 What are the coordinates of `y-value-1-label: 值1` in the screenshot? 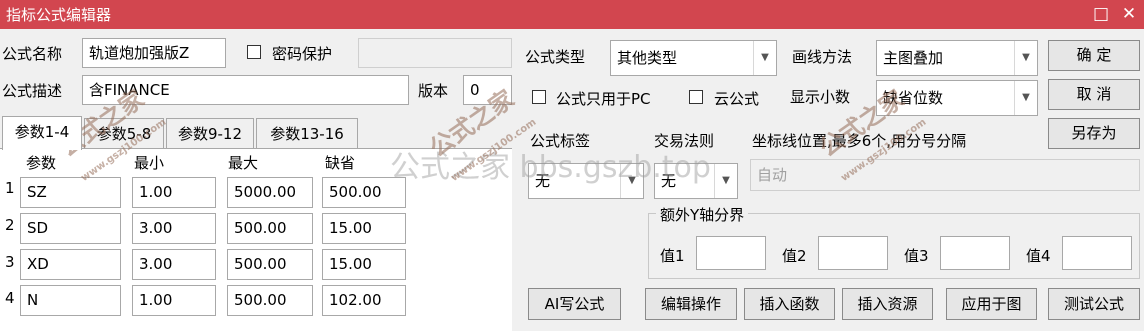 It's located at (672, 256).